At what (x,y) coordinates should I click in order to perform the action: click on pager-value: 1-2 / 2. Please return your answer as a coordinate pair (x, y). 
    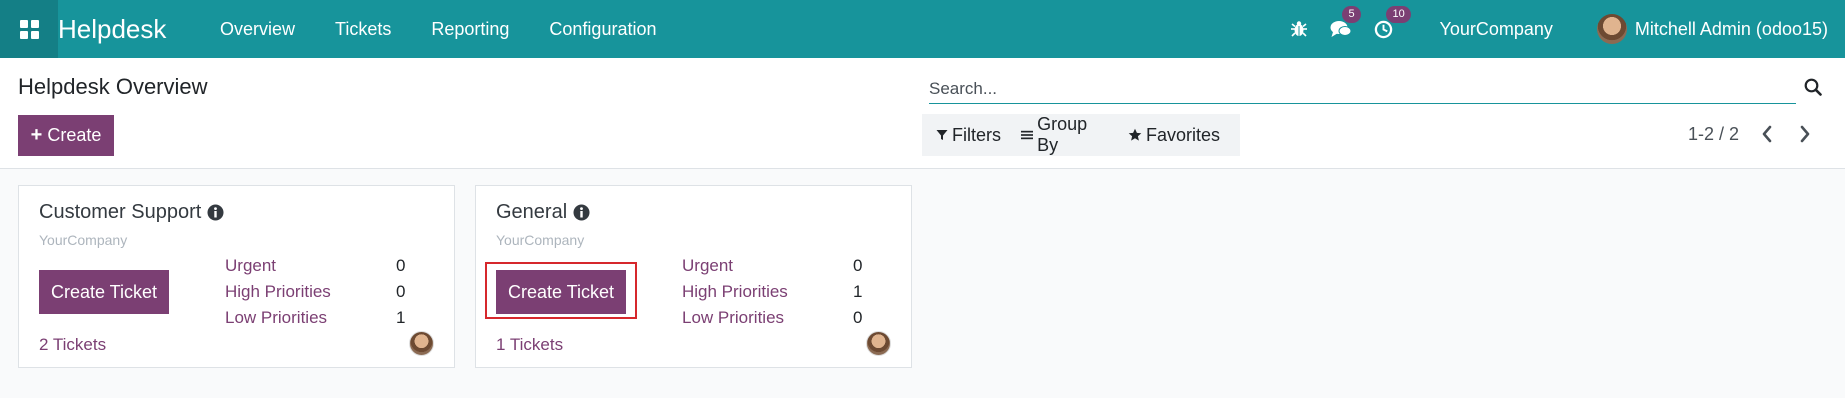
    Looking at the image, I should click on (1713, 134).